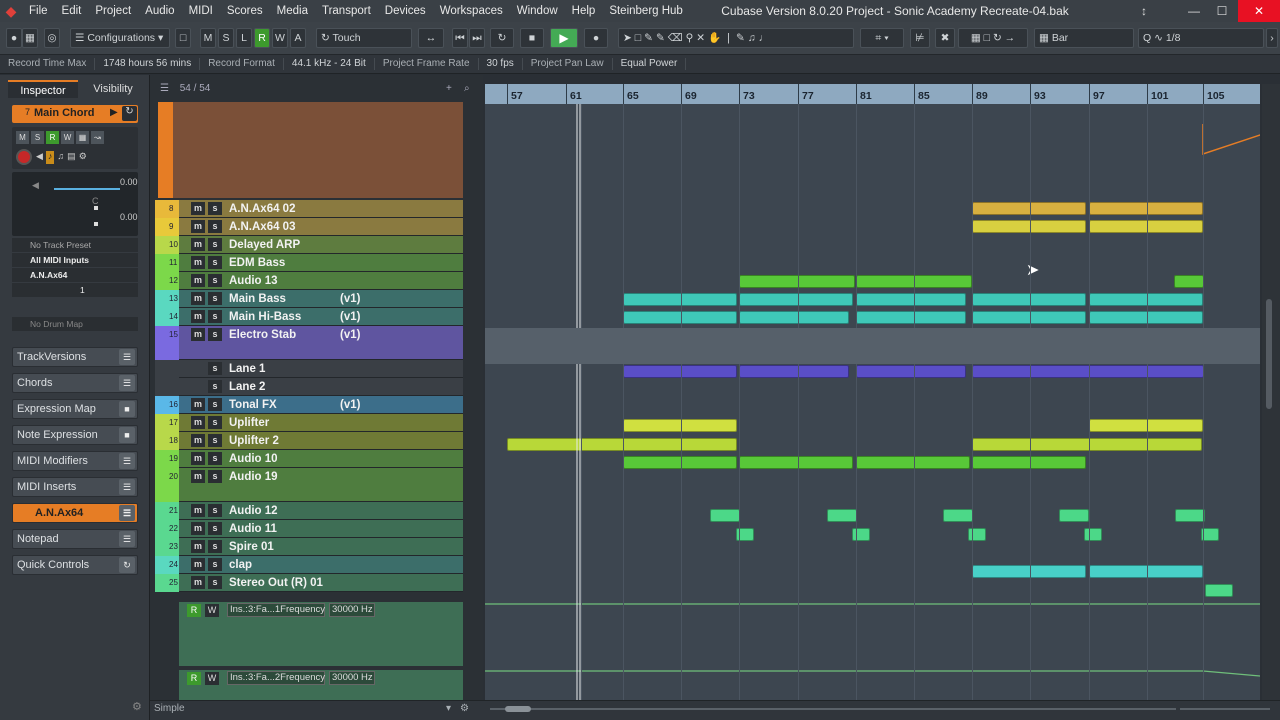  I want to click on add-track-icon: +, so click(449, 89).